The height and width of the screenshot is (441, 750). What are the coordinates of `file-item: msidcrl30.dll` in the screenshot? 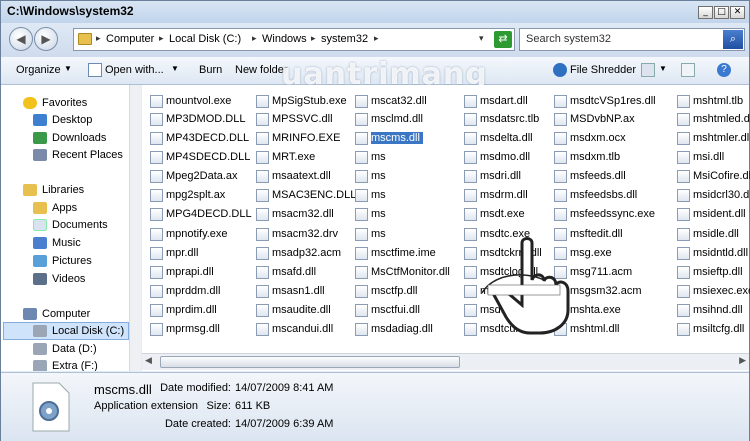 It's located at (713, 195).